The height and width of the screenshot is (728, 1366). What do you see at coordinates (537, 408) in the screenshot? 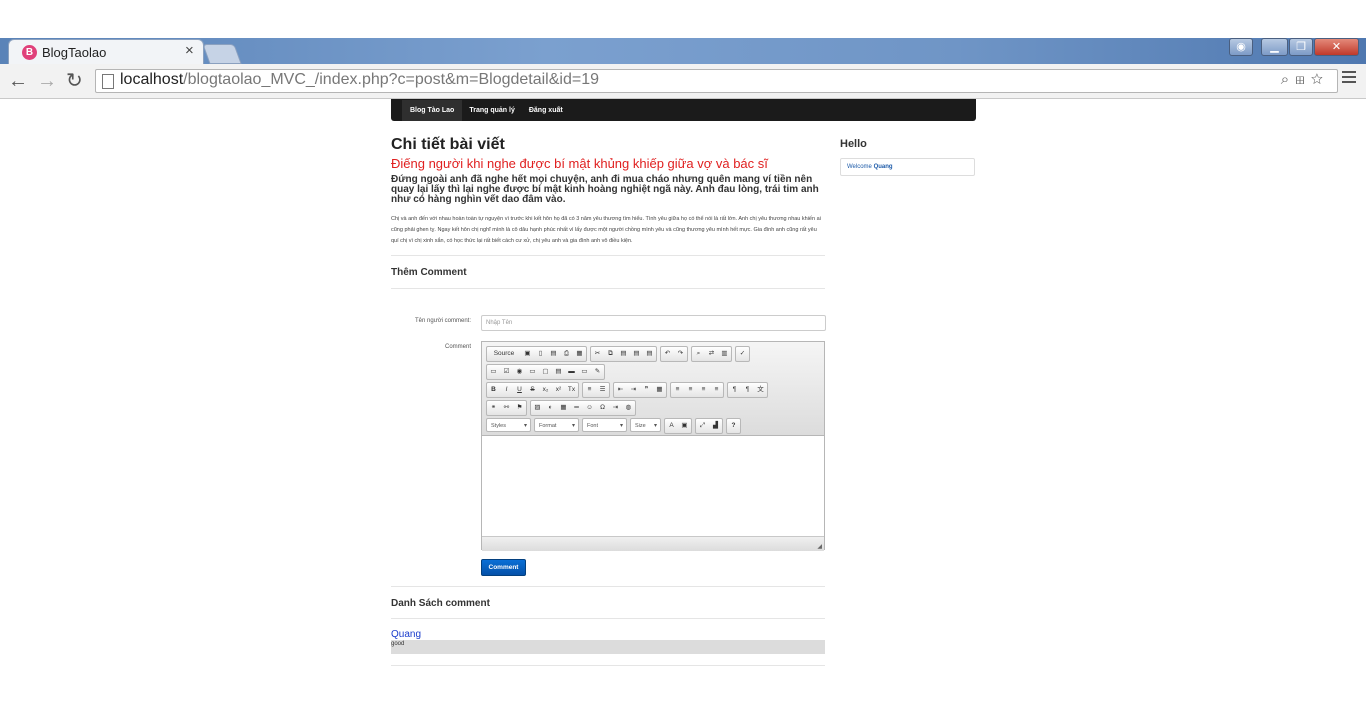
I see `image-icon: ▨` at bounding box center [537, 408].